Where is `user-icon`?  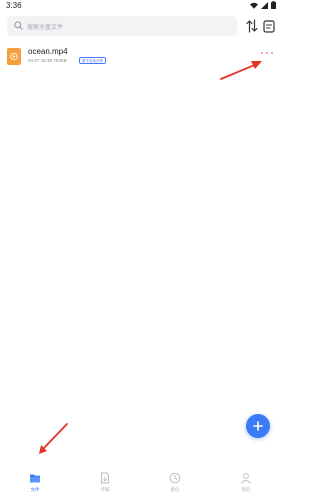
user-icon is located at coordinates (246, 478).